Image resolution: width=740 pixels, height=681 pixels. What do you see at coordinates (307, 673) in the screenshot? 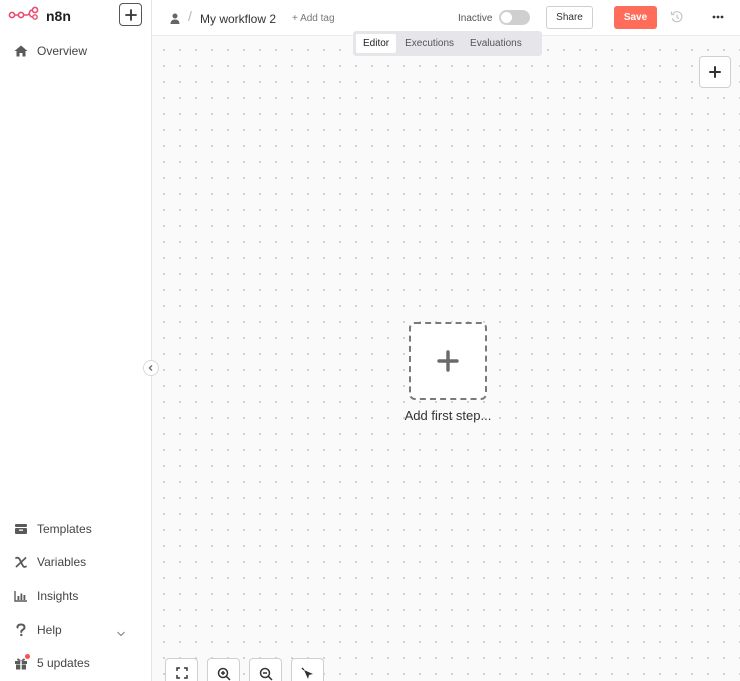
I see `magic-wand-icon` at bounding box center [307, 673].